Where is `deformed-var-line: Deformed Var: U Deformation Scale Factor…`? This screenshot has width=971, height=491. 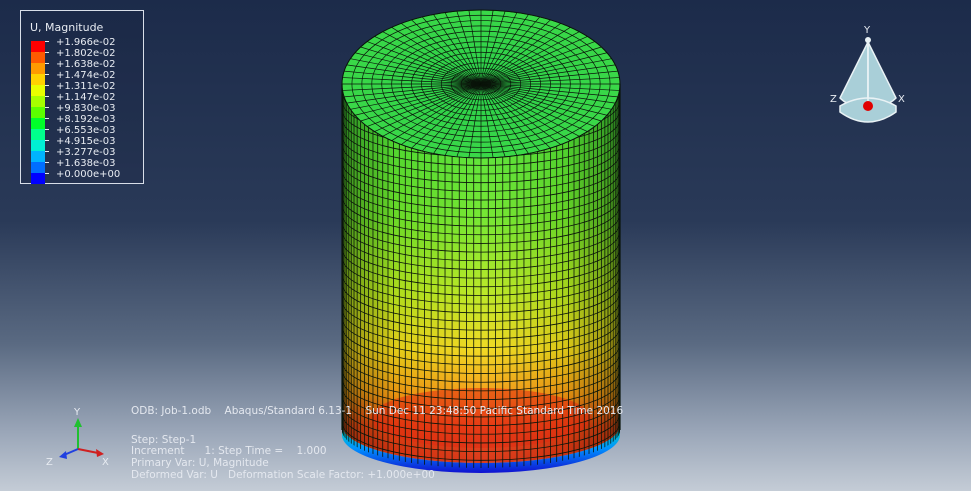
deformed-var-line: Deformed Var: U Deformation Scale Factor… is located at coordinates (283, 475).